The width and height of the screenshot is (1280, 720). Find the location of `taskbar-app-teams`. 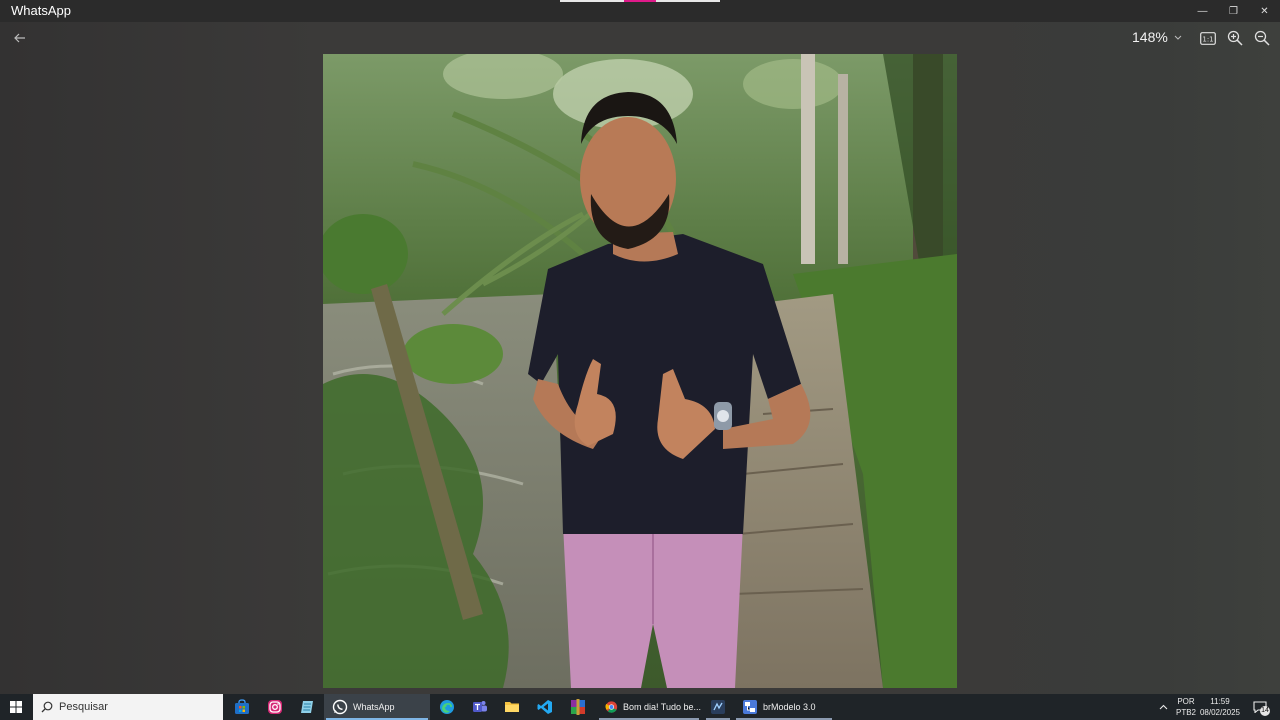

taskbar-app-teams is located at coordinates (480, 707).